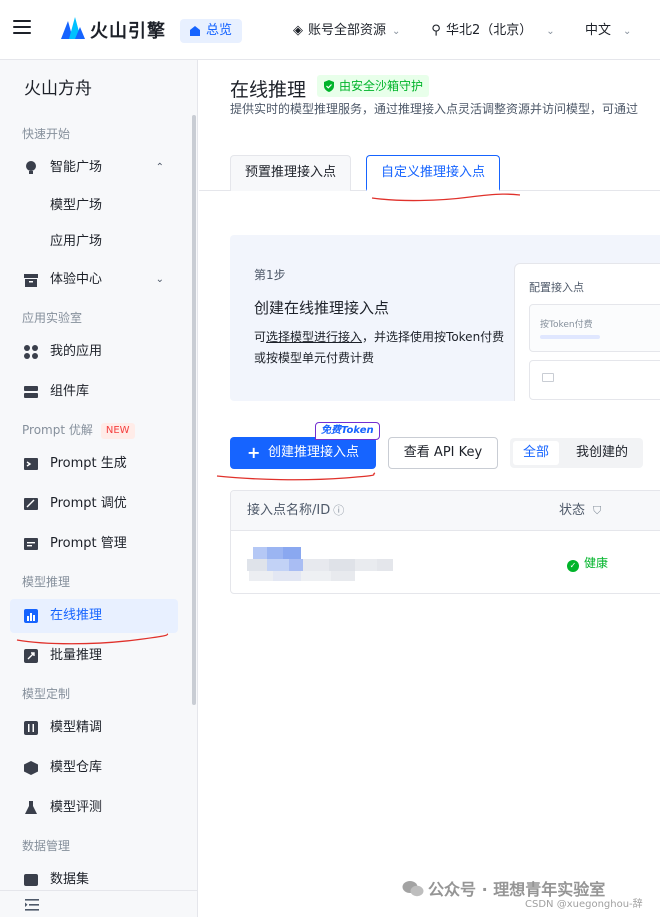 The width and height of the screenshot is (660, 917). I want to click on group-label-prompt: Prompt 优解 NEW, so click(78, 430).